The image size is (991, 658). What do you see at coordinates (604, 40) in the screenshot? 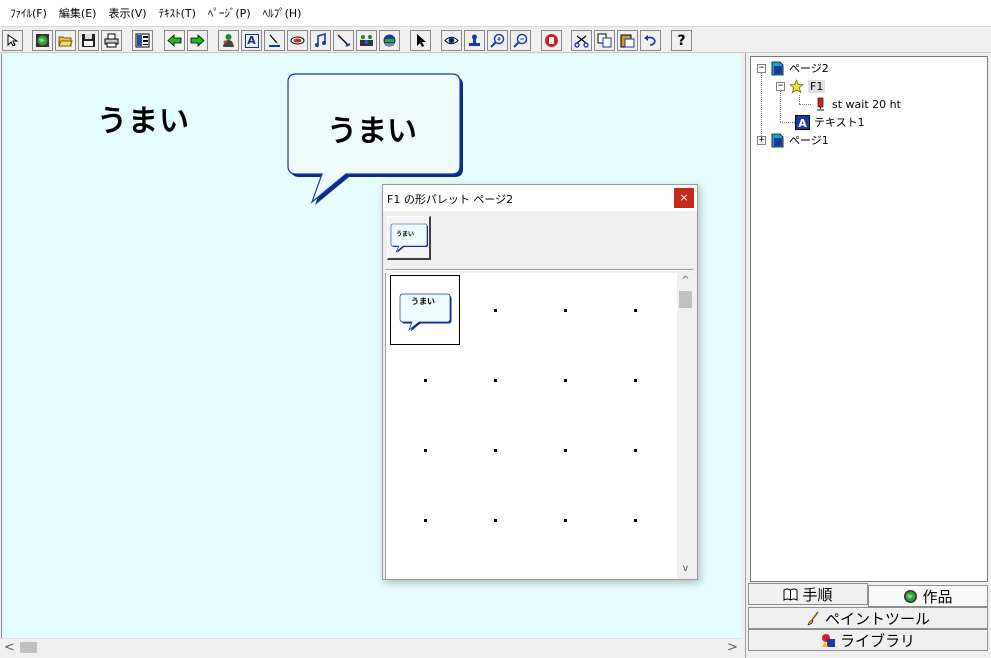
I see `copy-button` at bounding box center [604, 40].